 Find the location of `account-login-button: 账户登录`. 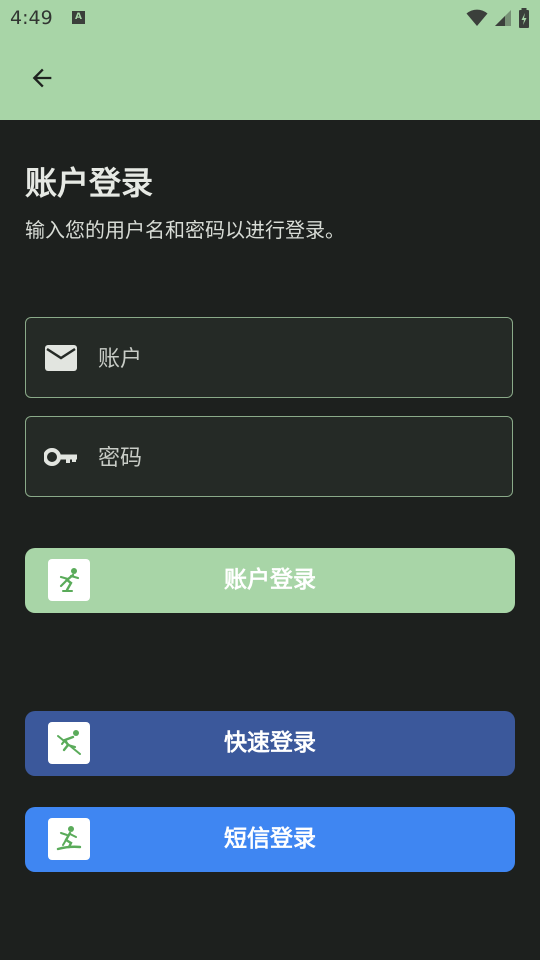

account-login-button: 账户登录 is located at coordinates (270, 580).